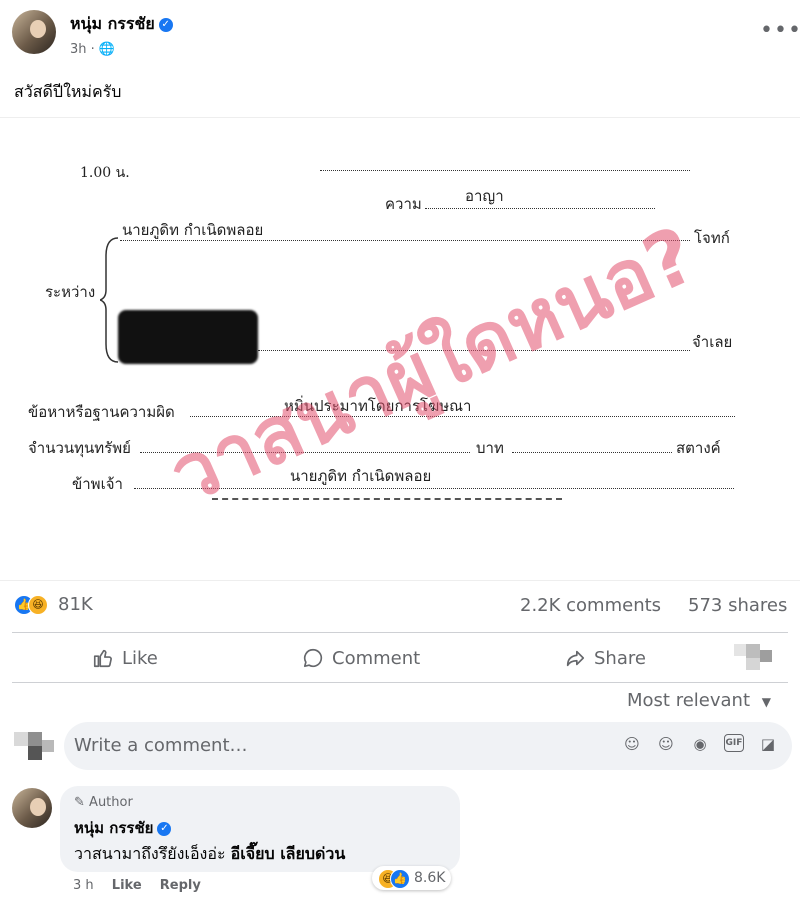 The width and height of the screenshot is (800, 899). I want to click on author-name-row: หนุ่ม กรรชัย ✓, so click(121, 24).